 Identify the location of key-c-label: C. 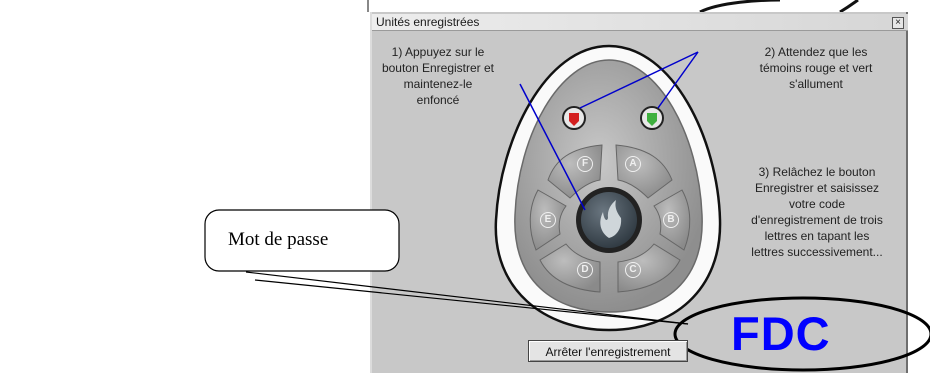
(633, 270).